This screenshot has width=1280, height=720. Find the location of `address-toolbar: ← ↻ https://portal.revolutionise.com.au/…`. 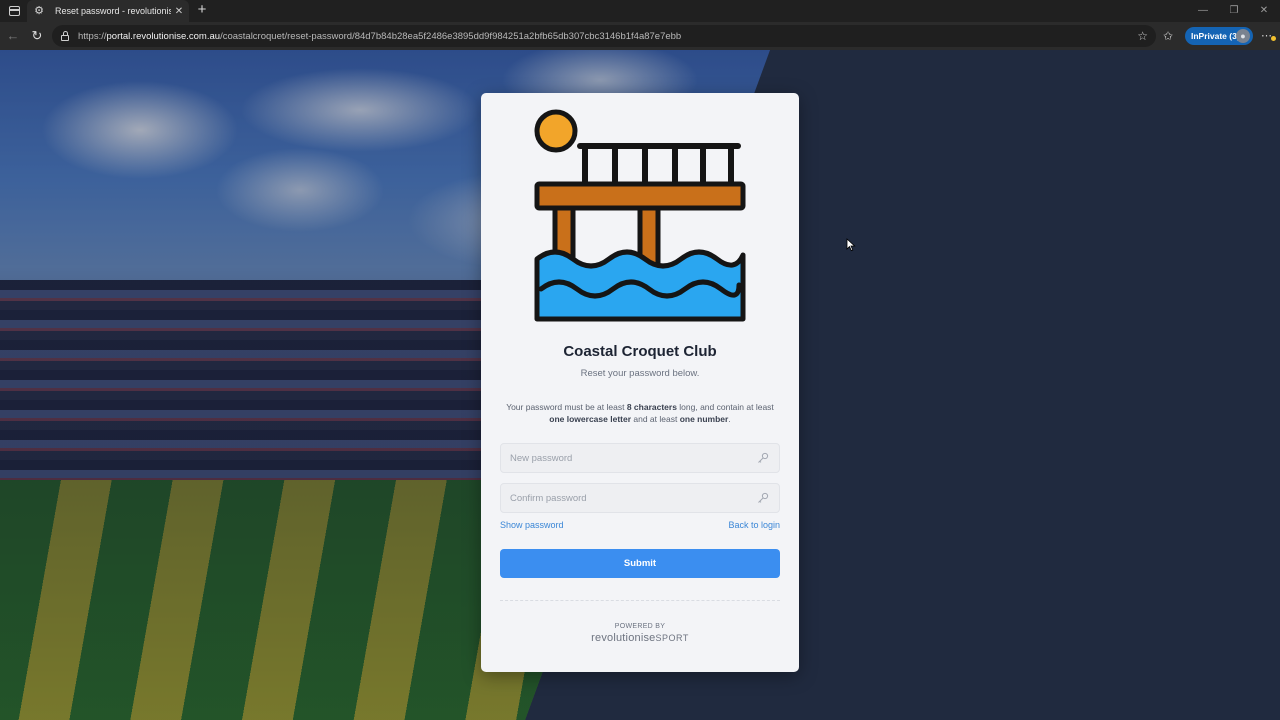

address-toolbar: ← ↻ https://portal.revolutionise.com.au/… is located at coordinates (640, 36).